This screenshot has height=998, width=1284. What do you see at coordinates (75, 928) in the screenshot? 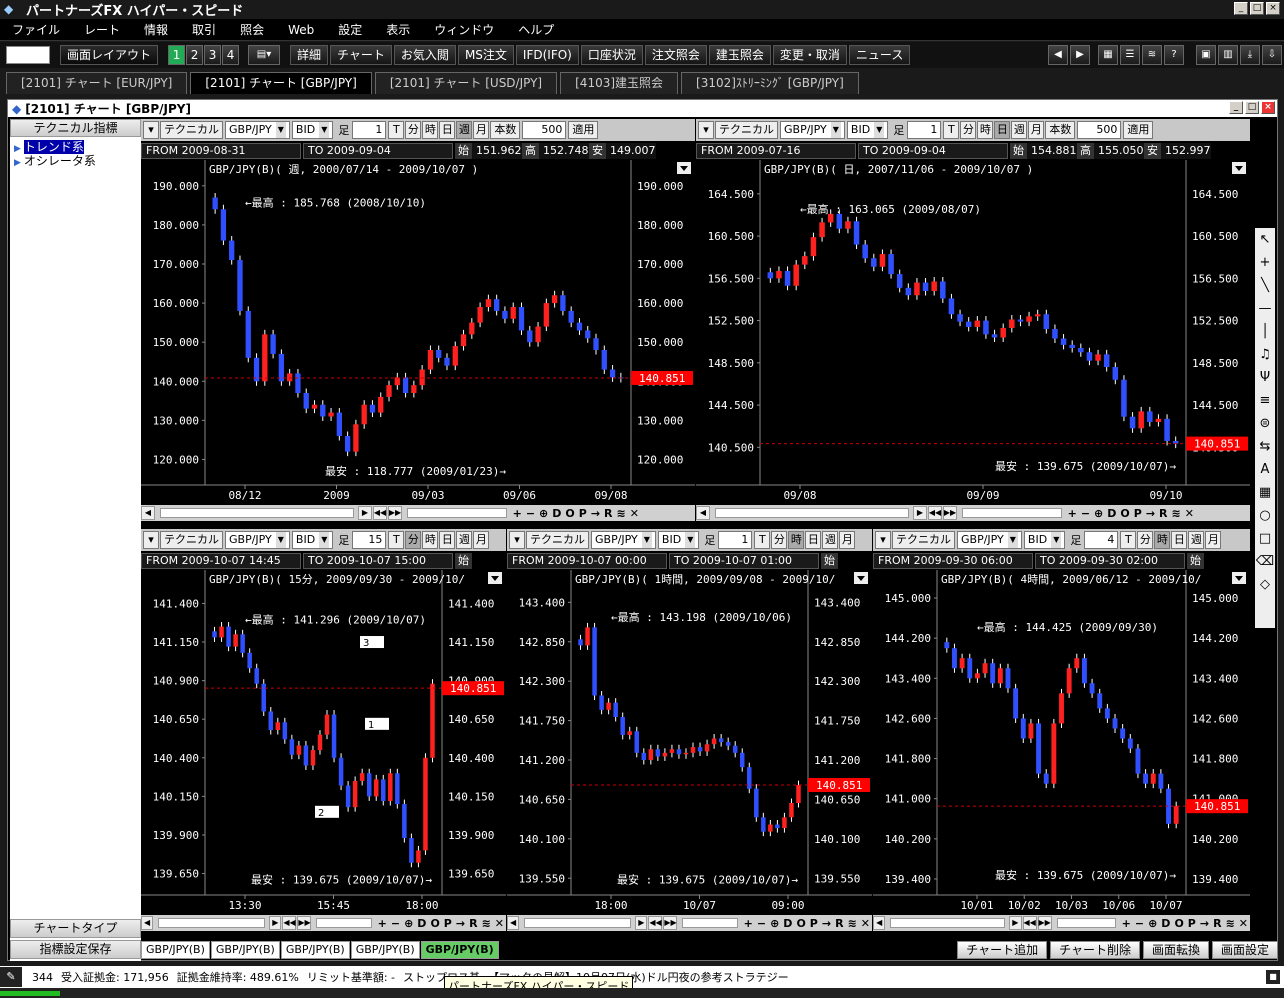
I see `chart-type-button: チャートタイプ` at bounding box center [75, 928].